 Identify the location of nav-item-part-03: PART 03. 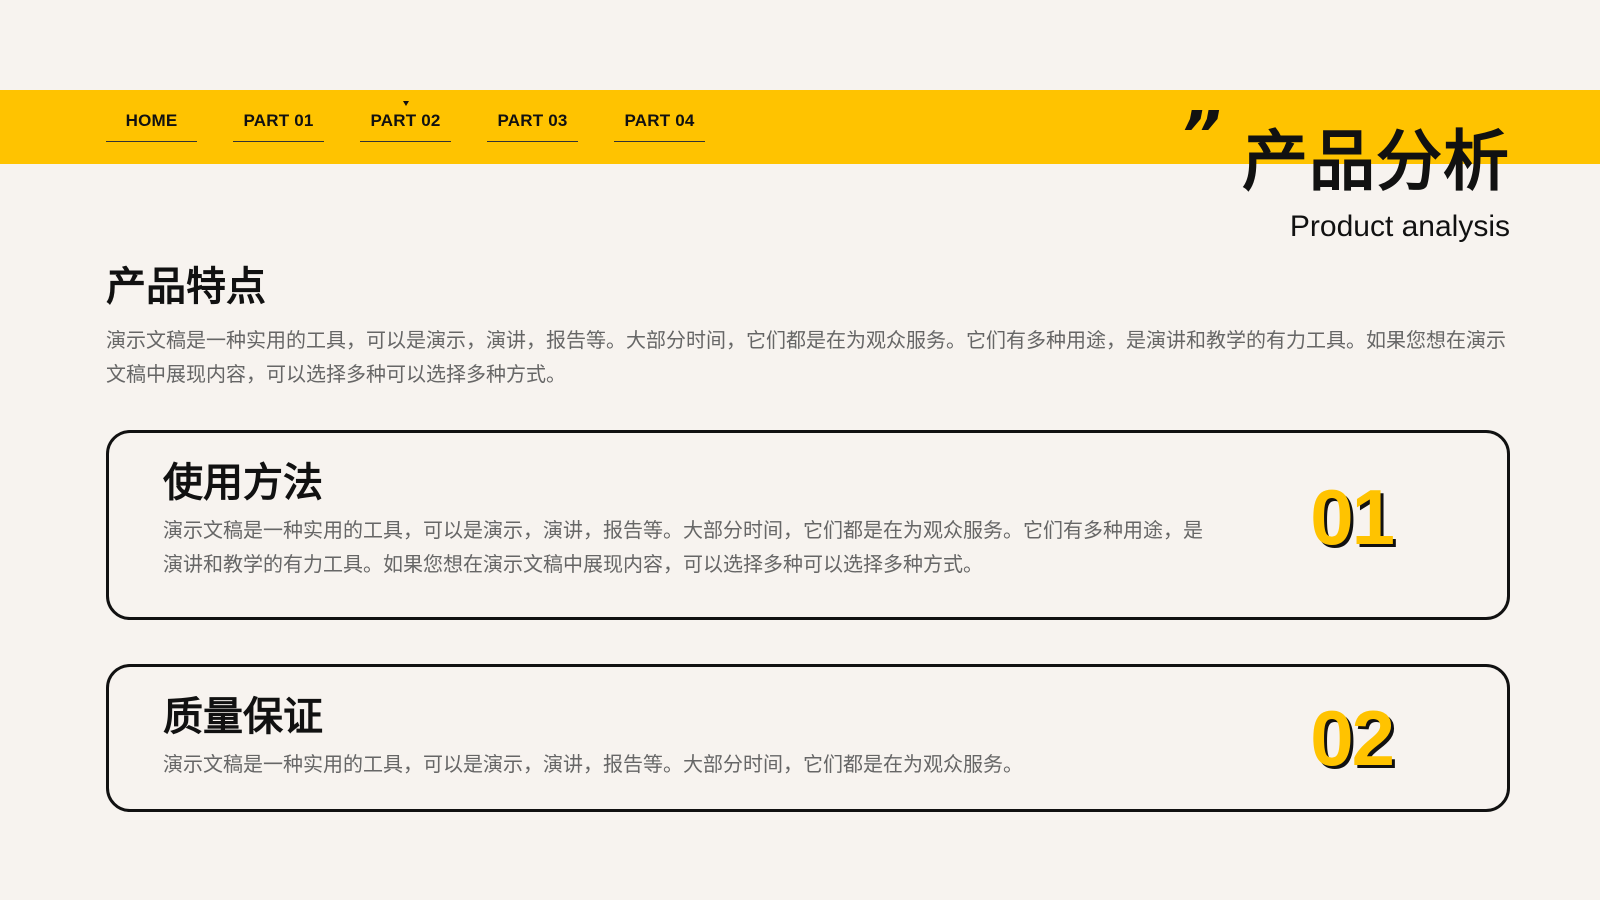
(532, 121).